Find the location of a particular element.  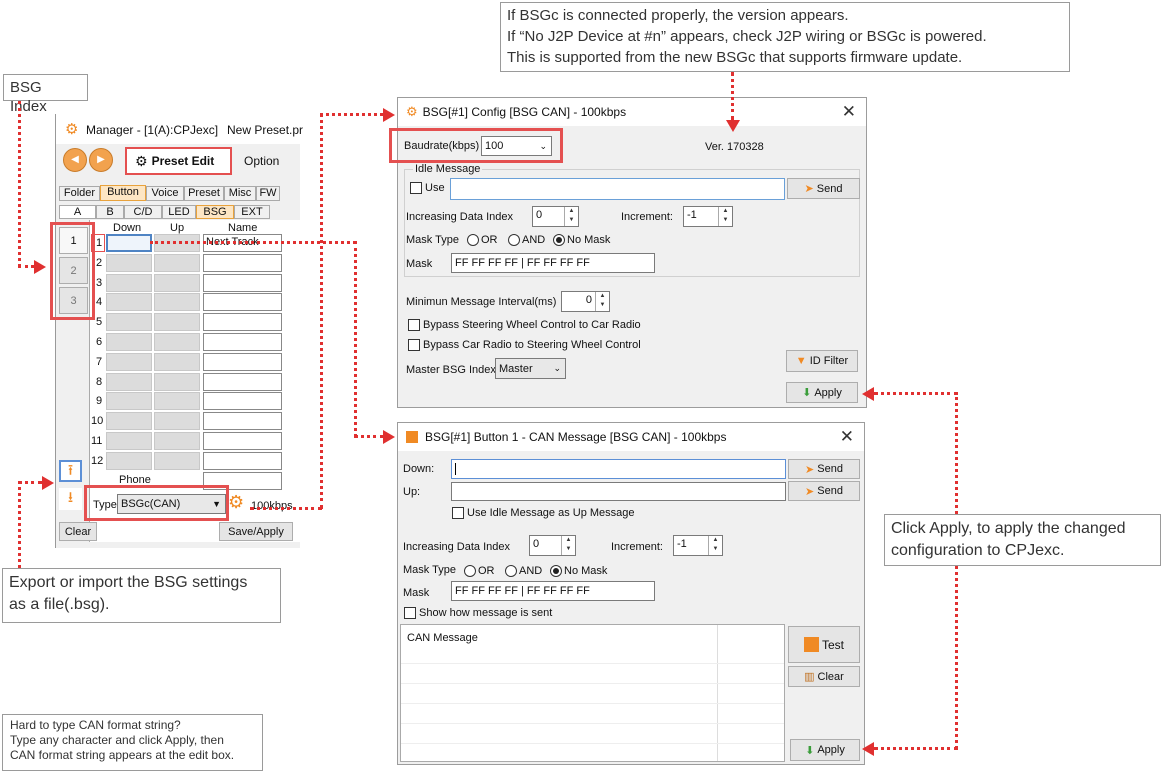

config-gear-icon: ⚙ is located at coordinates (236, 502).